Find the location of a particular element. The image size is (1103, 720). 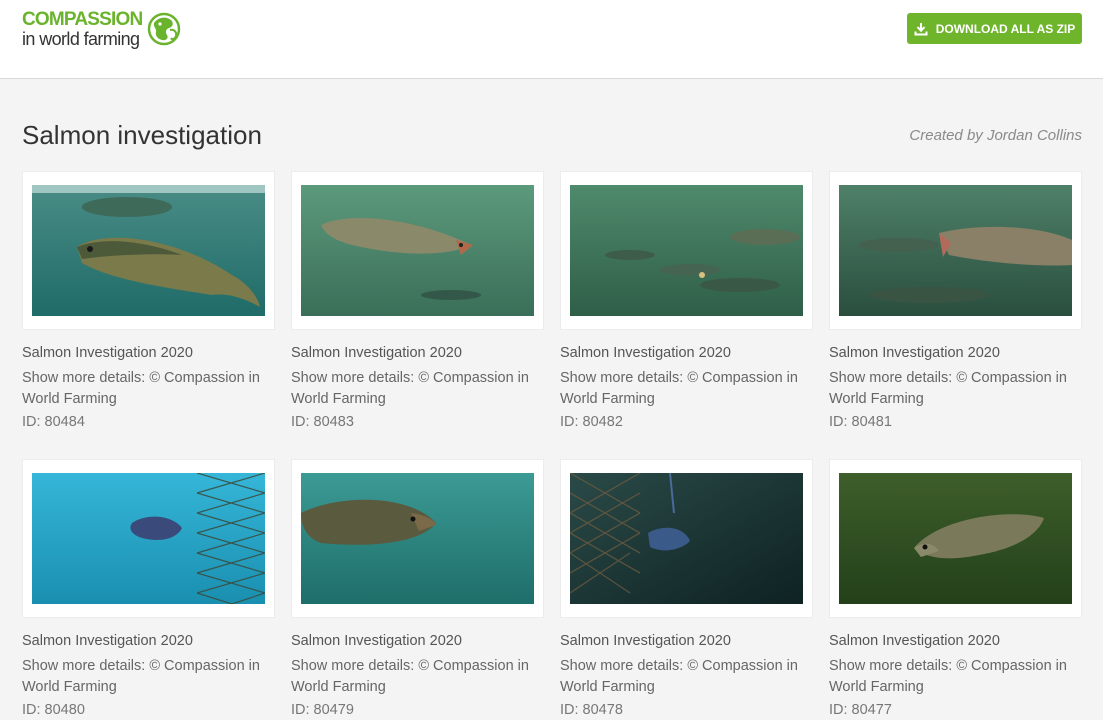

compassion-logo: COMPASSION in world farming is located at coordinates (103, 31).